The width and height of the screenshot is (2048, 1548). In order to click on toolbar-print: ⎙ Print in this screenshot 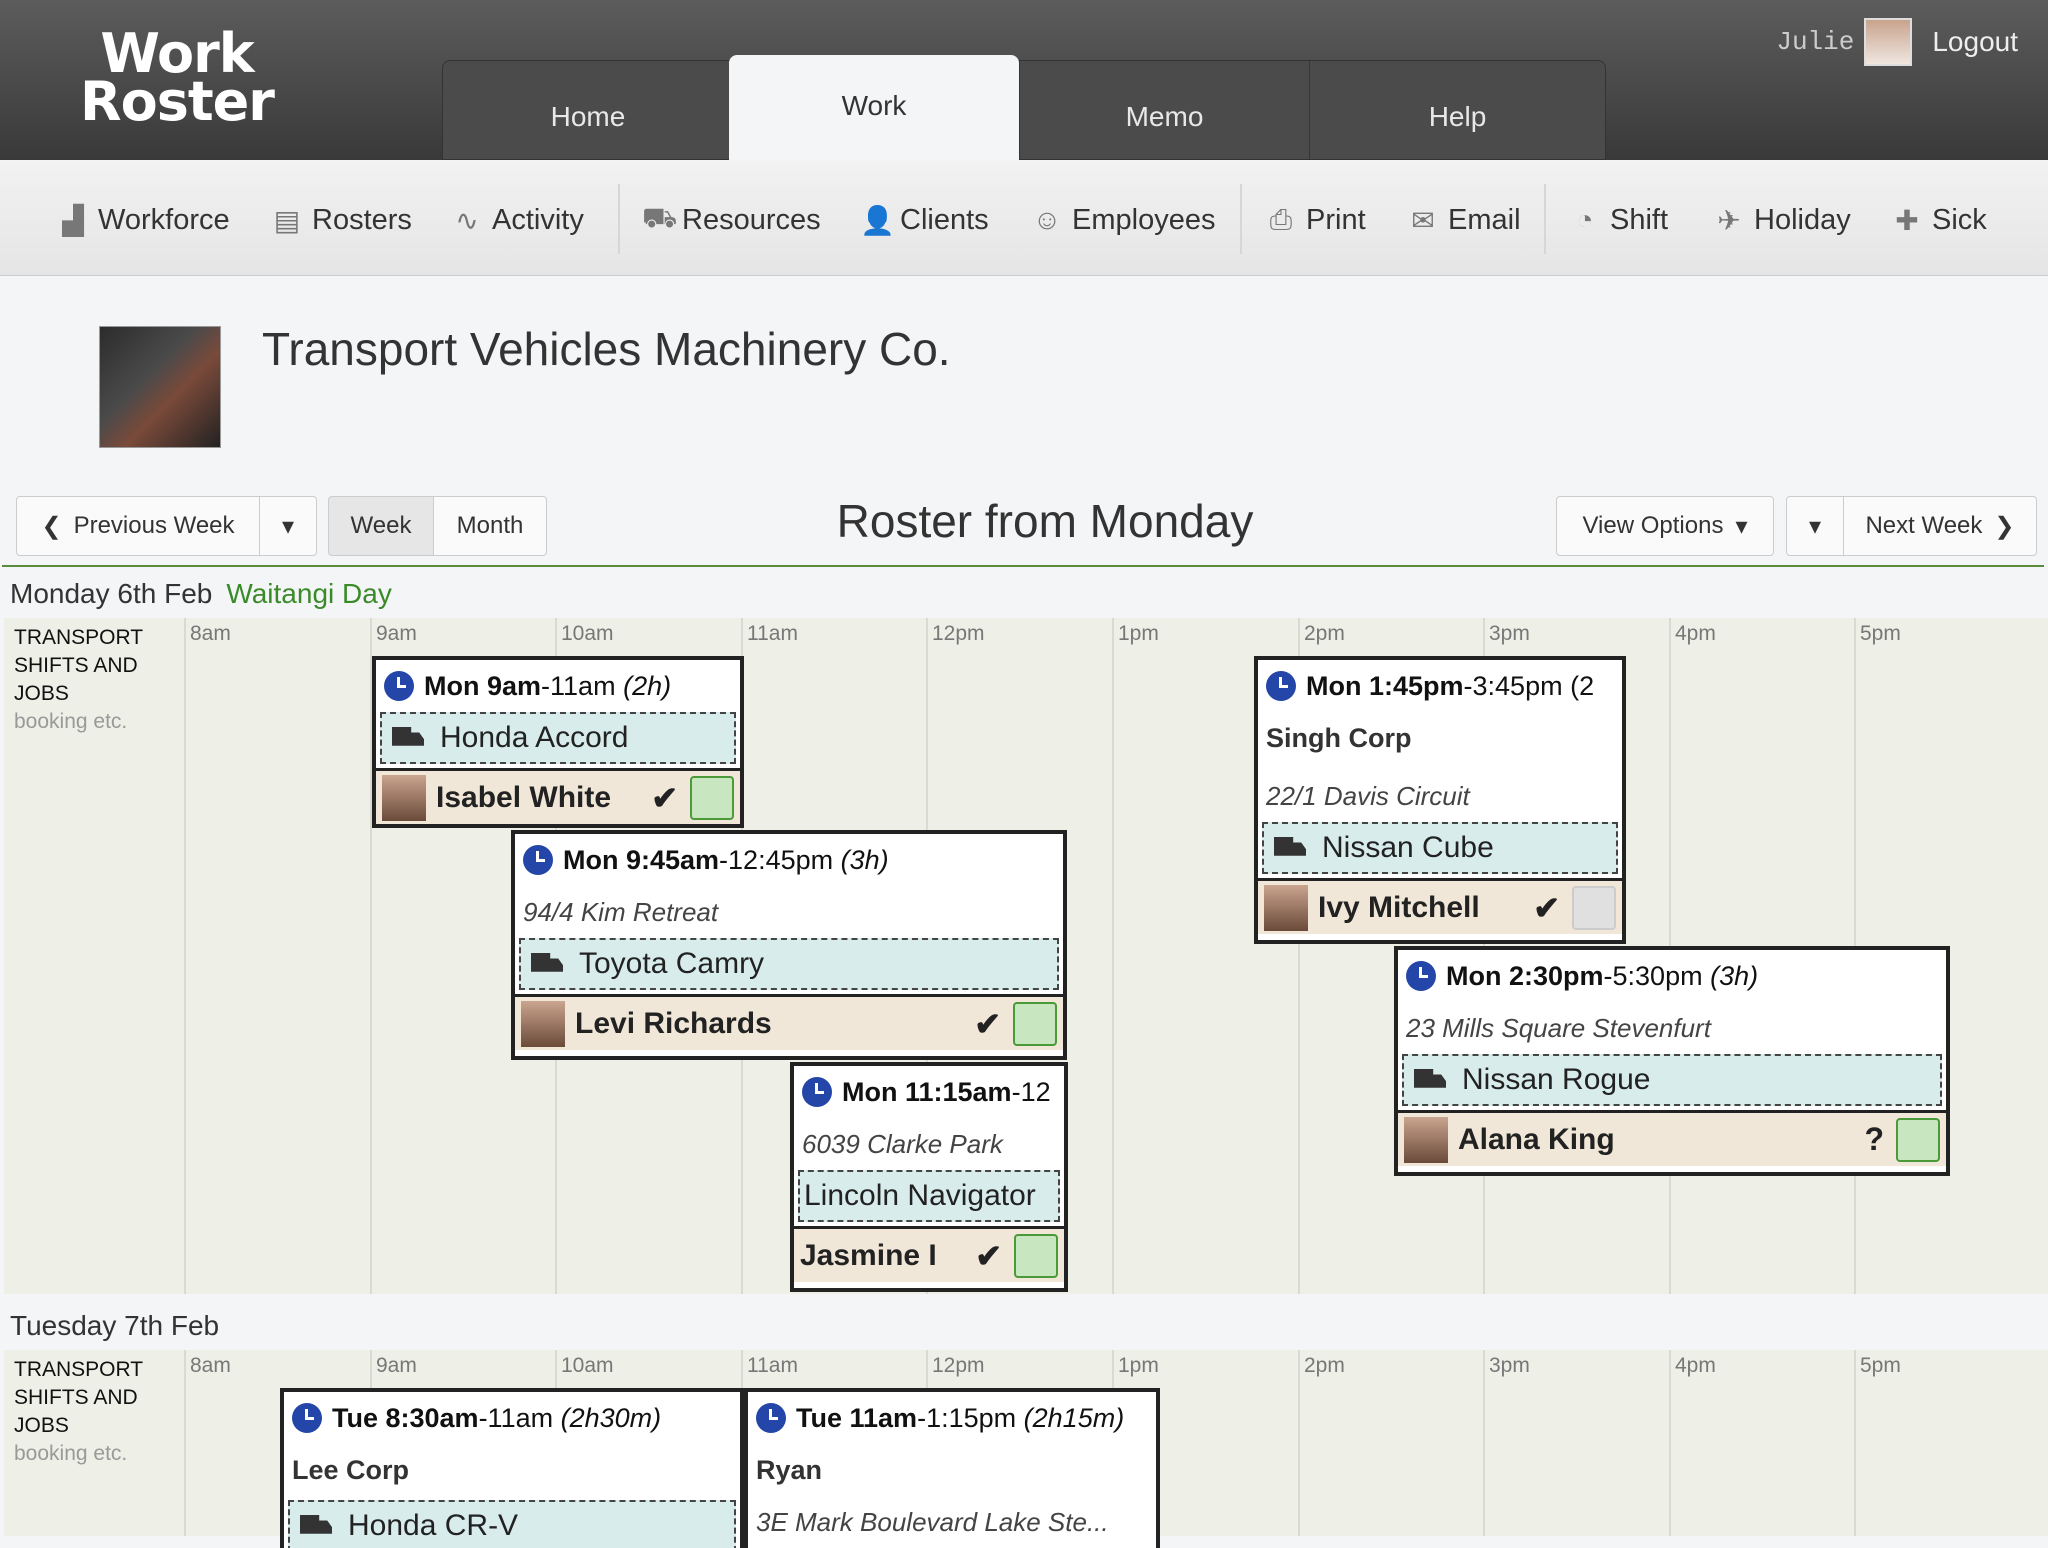, I will do `click(1316, 220)`.